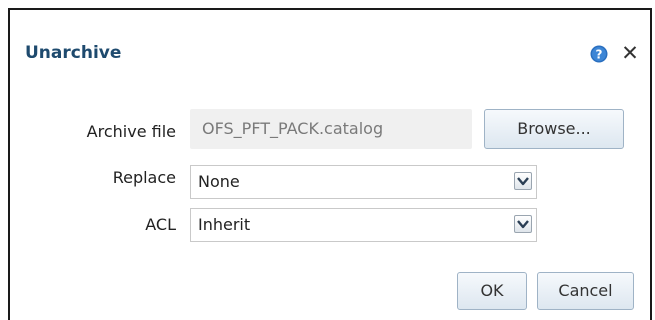 The height and width of the screenshot is (320, 655). I want to click on replace-selected-value: None, so click(219, 181).